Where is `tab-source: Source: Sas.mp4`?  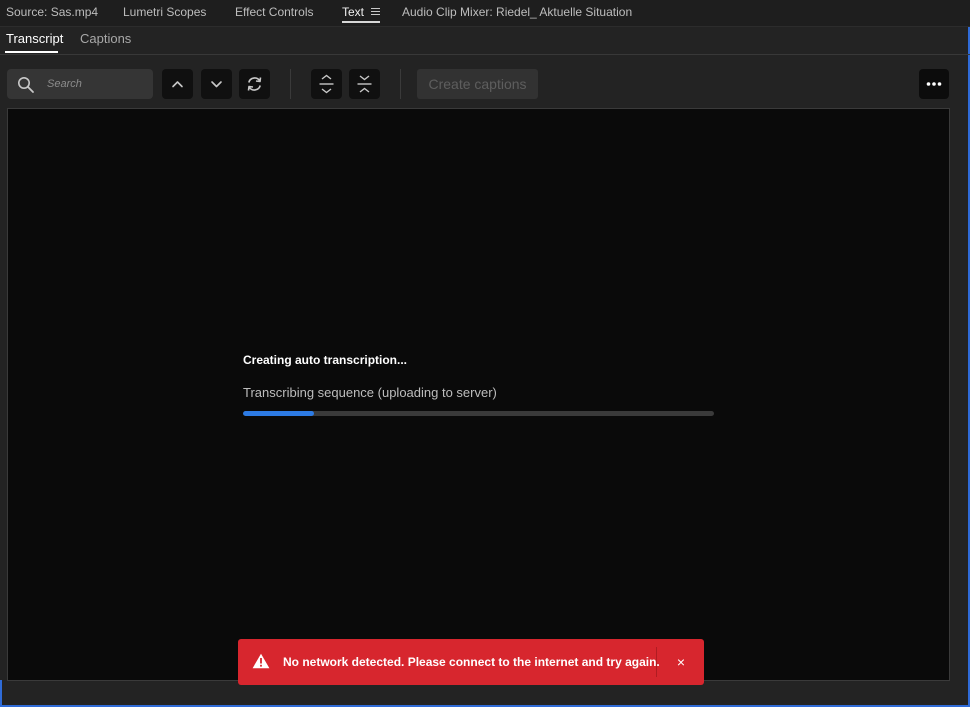 tab-source: Source: Sas.mp4 is located at coordinates (52, 12).